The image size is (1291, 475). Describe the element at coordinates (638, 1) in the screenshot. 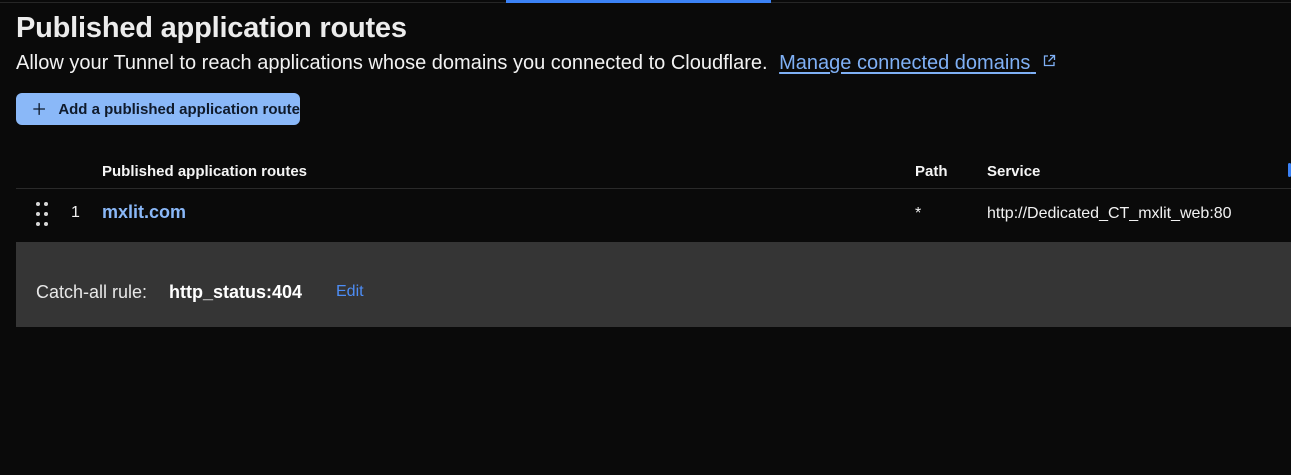

I see `active-tab-indicator` at that location.